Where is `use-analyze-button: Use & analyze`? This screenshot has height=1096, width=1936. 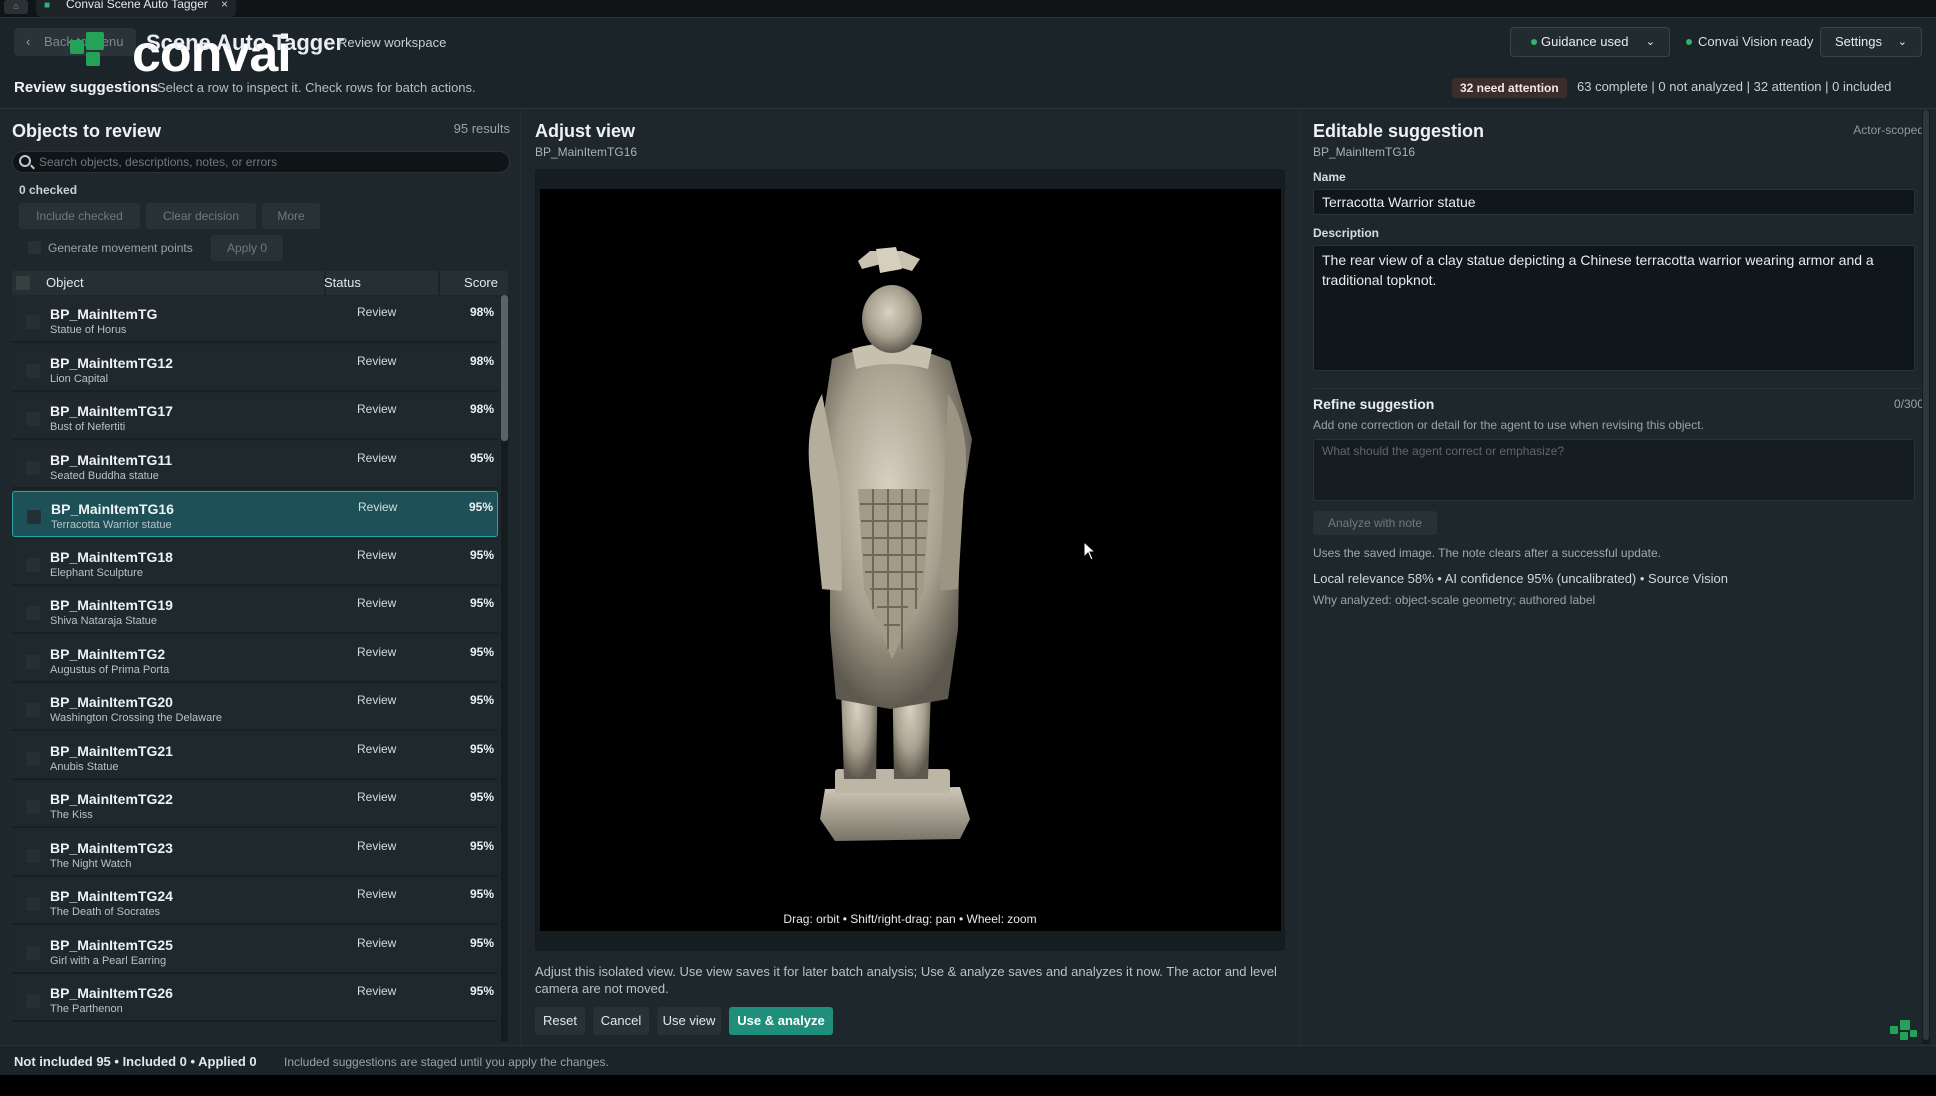
use-analyze-button: Use & analyze is located at coordinates (781, 1021).